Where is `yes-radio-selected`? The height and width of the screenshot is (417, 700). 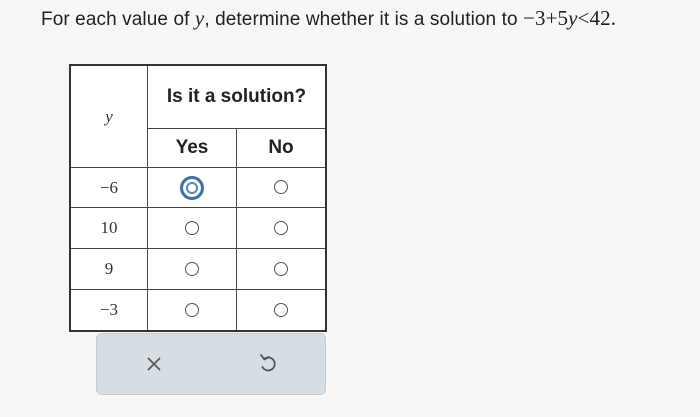
yes-radio-selected is located at coordinates (192, 187).